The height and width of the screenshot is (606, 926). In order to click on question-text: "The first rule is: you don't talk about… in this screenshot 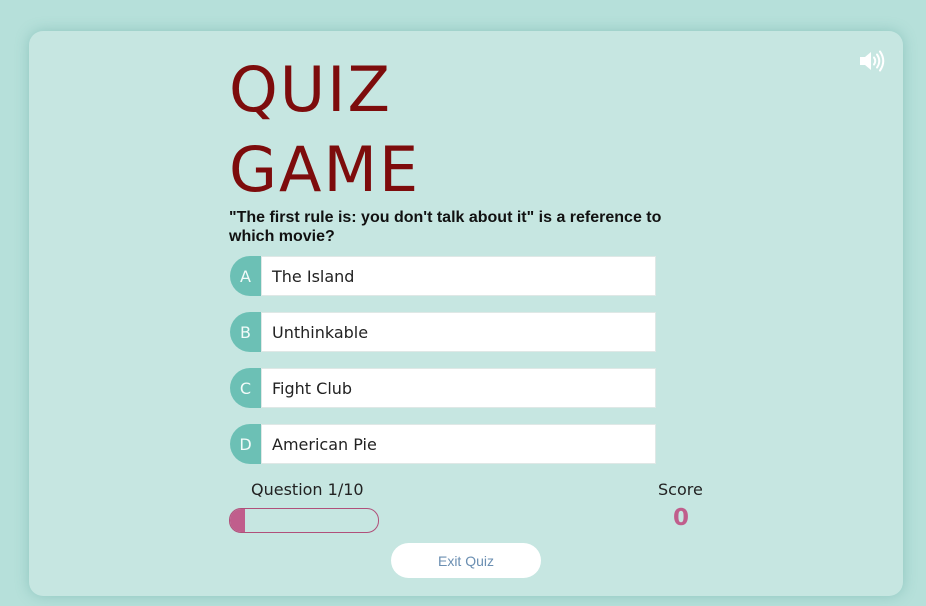, I will do `click(445, 227)`.